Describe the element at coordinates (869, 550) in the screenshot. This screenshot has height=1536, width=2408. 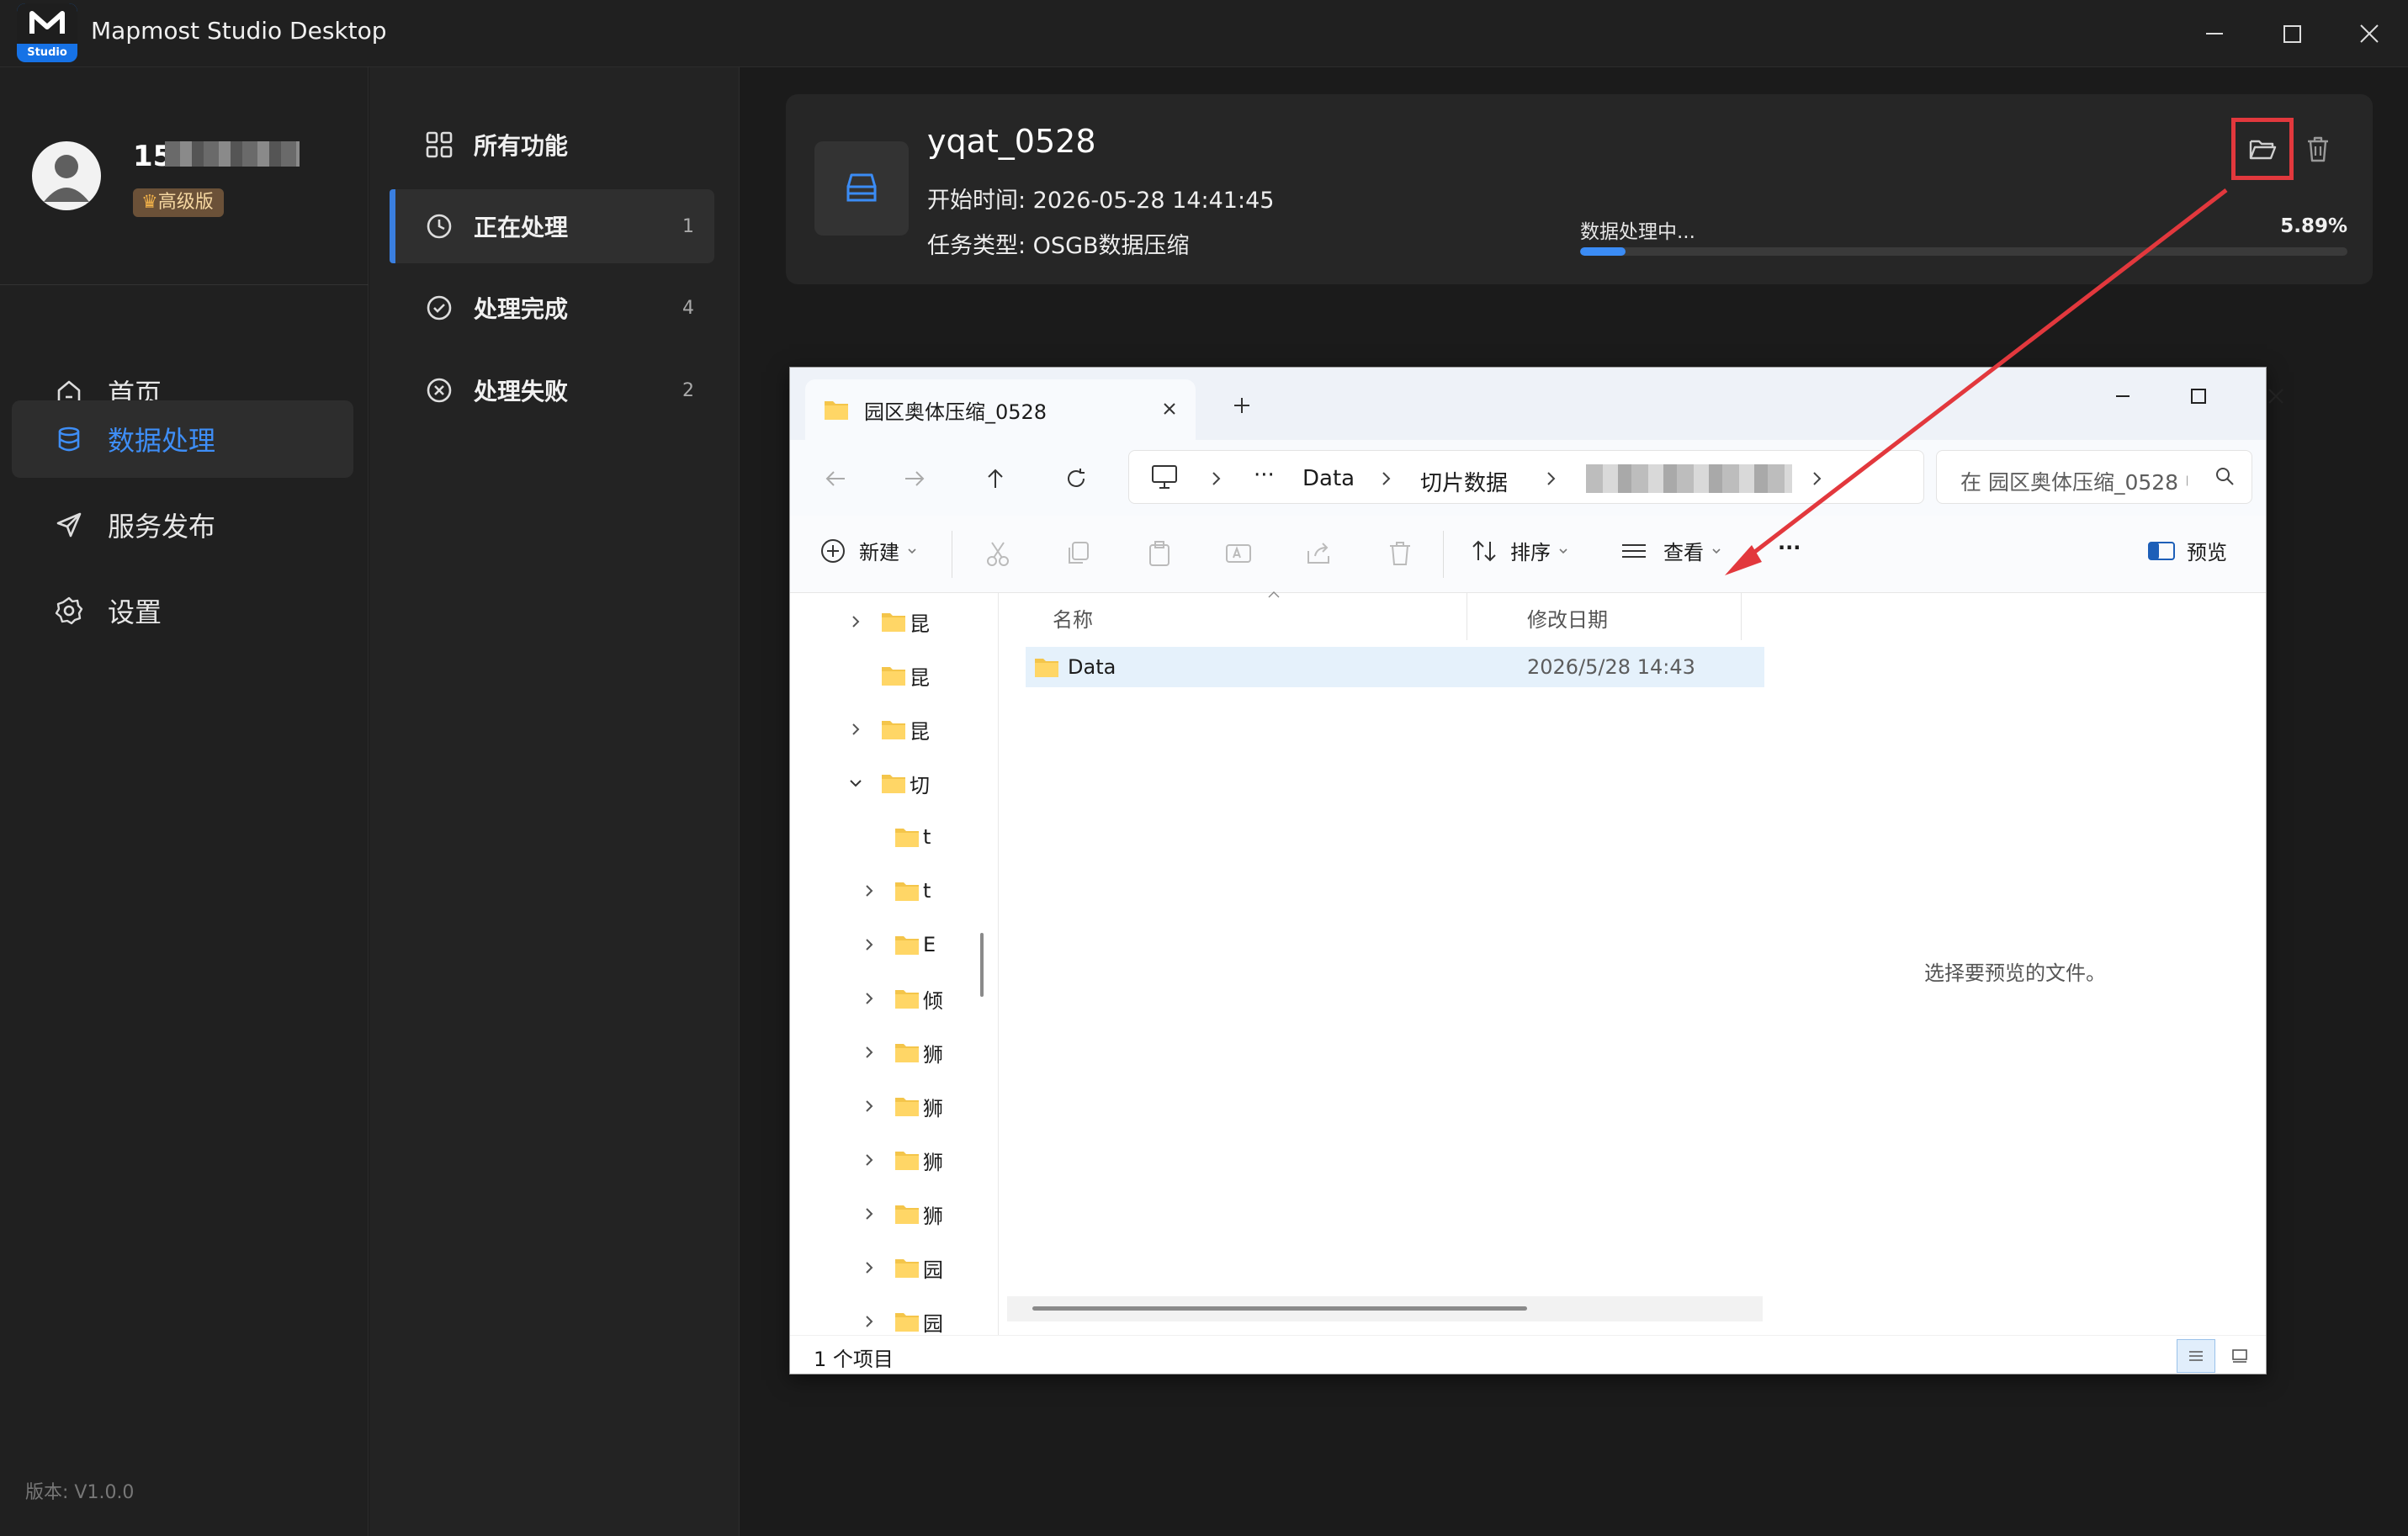
I see `new-button: 新建` at that location.